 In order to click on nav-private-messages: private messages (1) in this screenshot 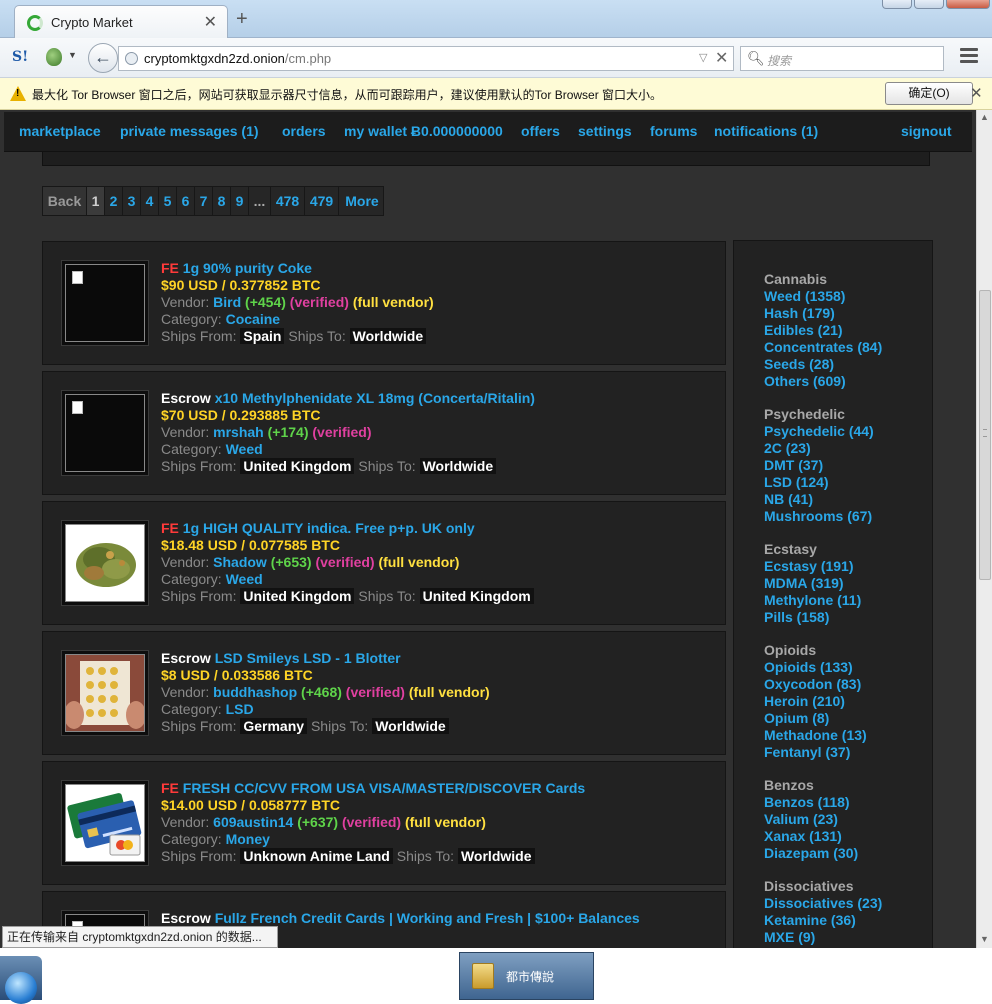, I will do `click(189, 131)`.